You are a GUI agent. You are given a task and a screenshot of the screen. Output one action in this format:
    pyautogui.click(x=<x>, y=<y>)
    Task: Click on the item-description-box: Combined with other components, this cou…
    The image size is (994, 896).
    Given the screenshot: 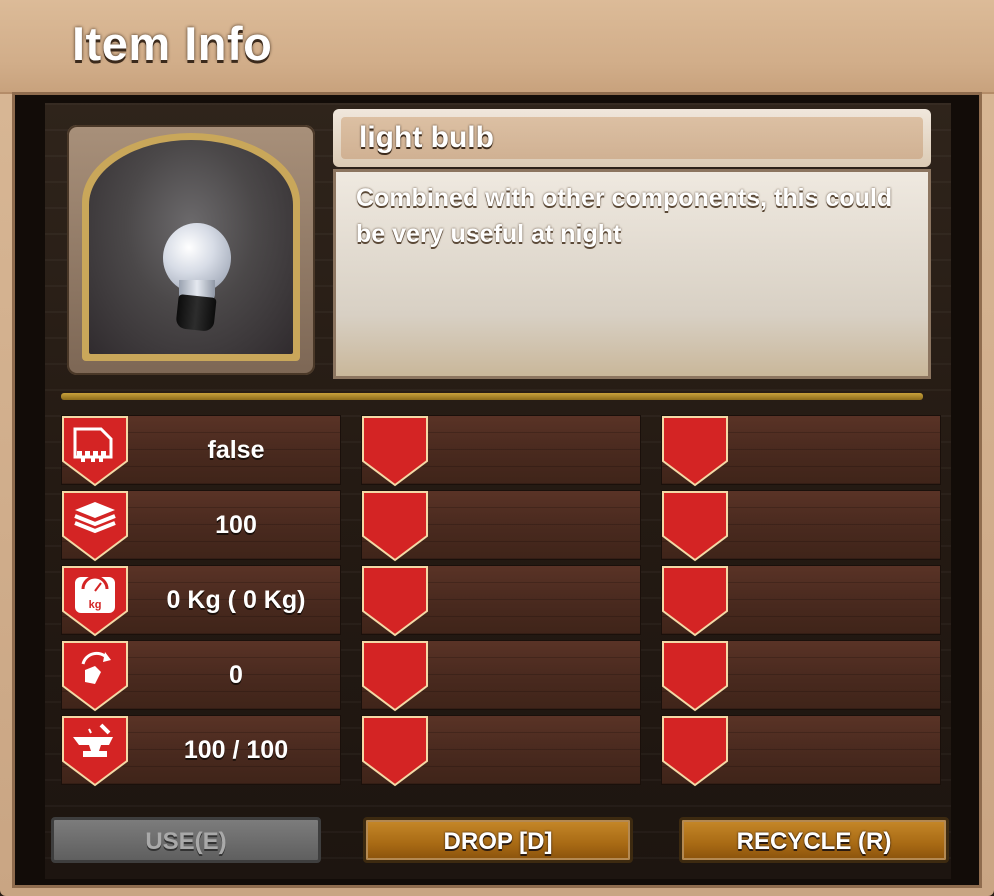 What is the action you would take?
    pyautogui.click(x=632, y=274)
    